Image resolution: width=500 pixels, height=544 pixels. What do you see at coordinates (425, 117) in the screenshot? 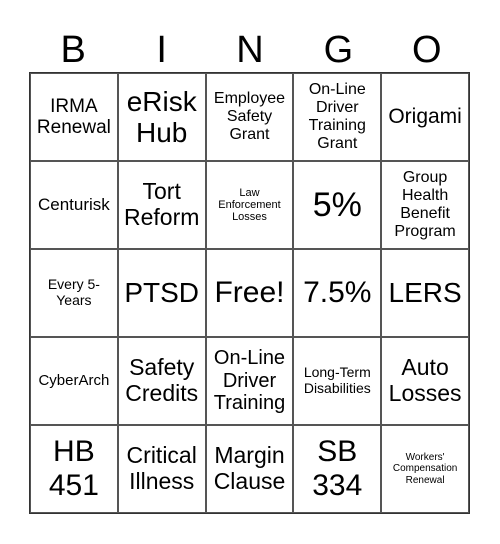
I see `bingo-cell: Origami` at bounding box center [425, 117].